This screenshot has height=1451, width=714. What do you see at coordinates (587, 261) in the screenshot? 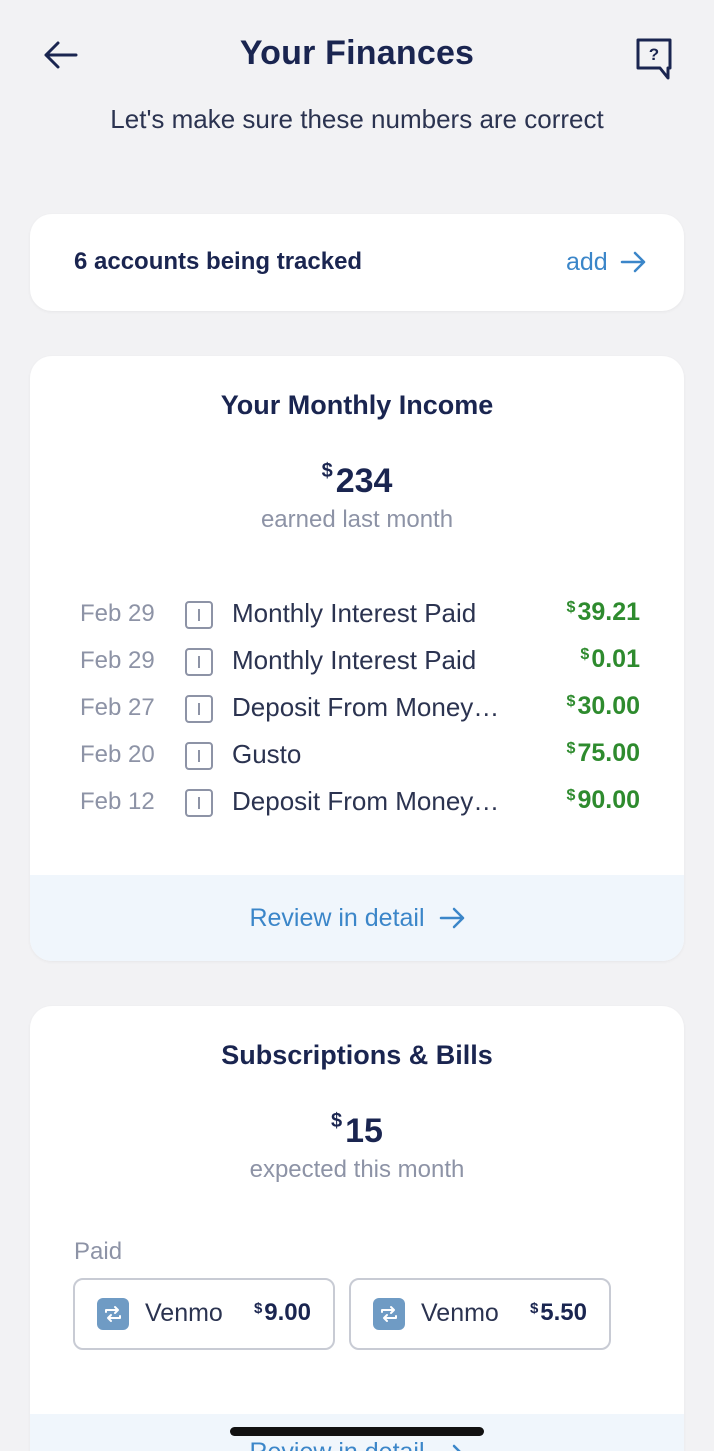
I see `add-label: add` at bounding box center [587, 261].